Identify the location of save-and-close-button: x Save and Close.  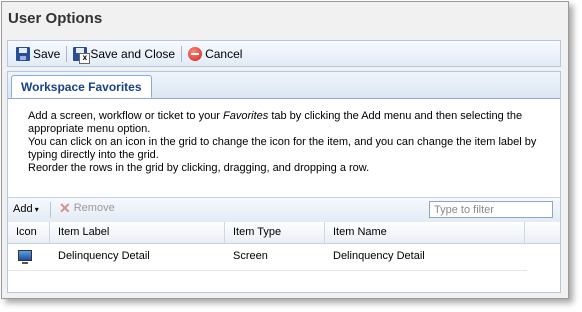
(124, 54).